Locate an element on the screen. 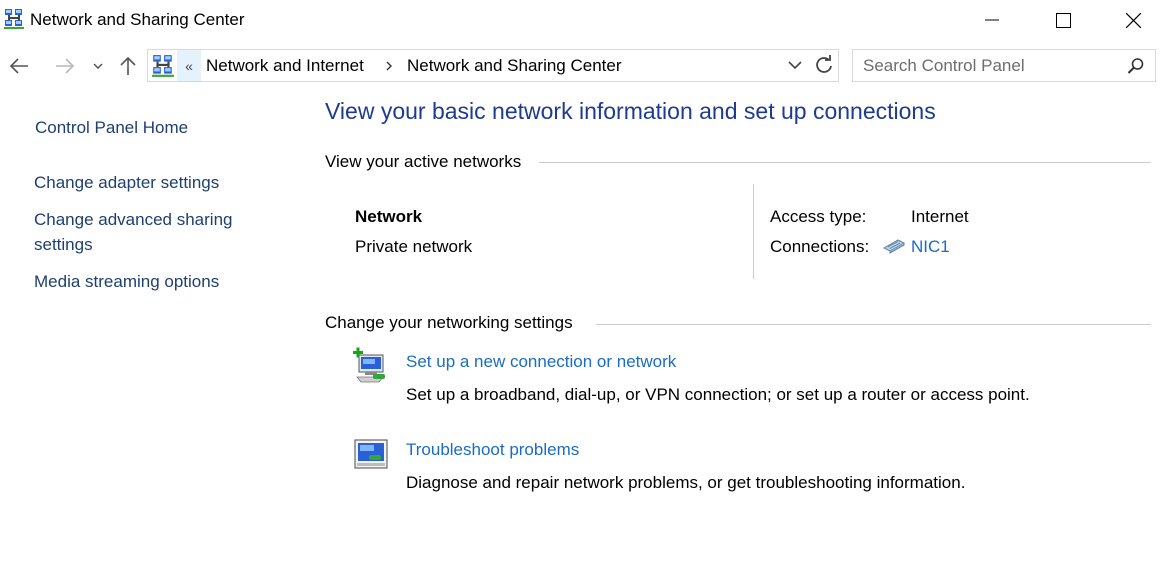 The height and width of the screenshot is (581, 1168). change-settings-heading: Change your networking settings is located at coordinates (449, 322).